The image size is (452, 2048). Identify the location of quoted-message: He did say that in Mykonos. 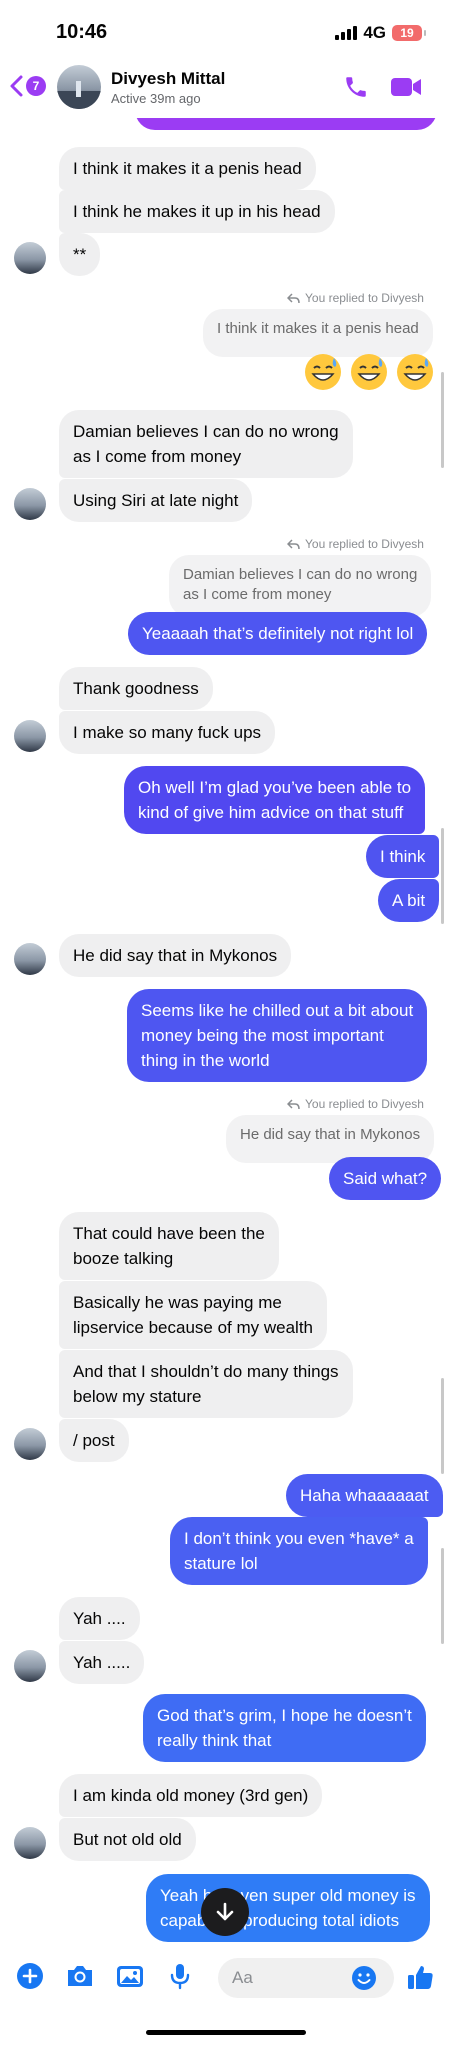
(330, 1139).